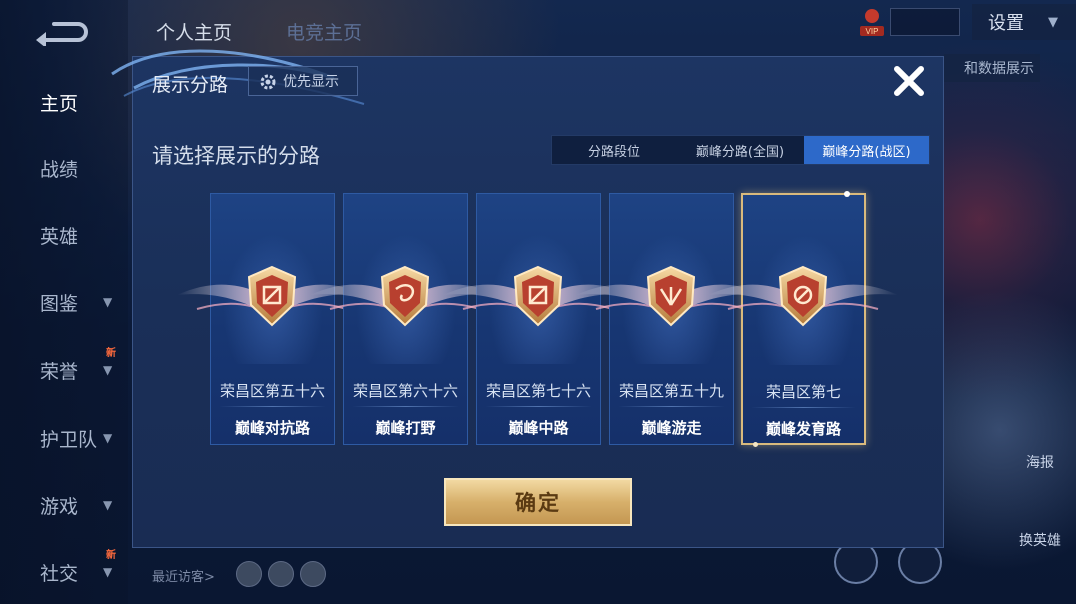  I want to click on close-icon, so click(909, 81).